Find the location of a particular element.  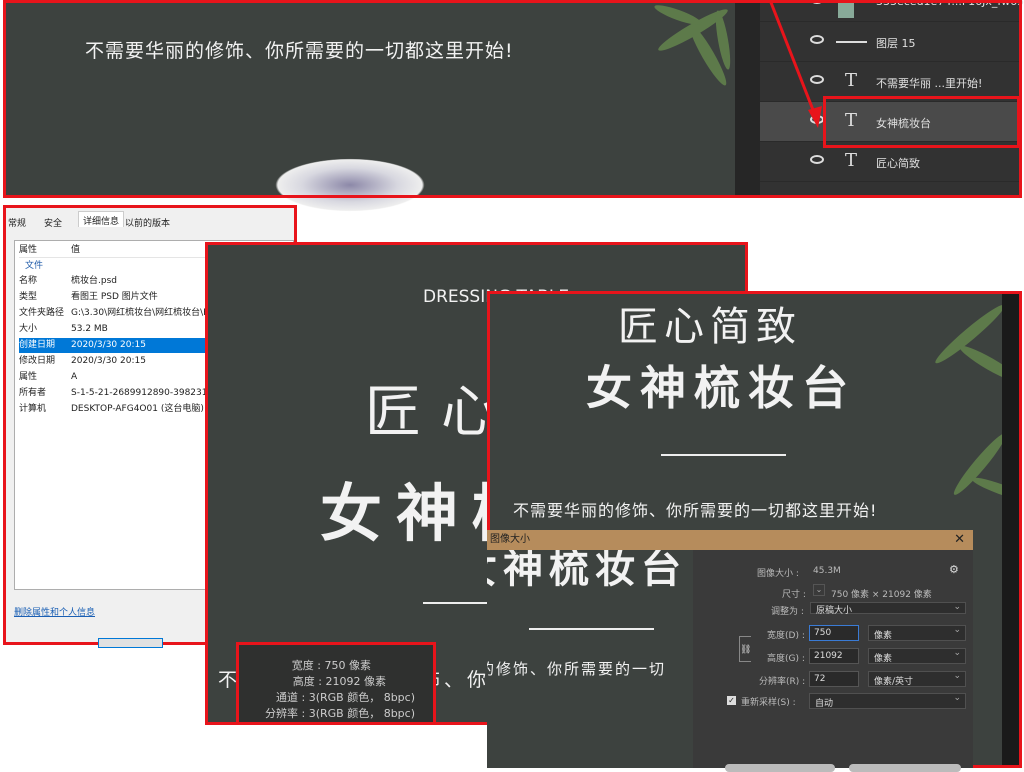

property-row: 大小 53.2 MB is located at coordinates (119, 329).